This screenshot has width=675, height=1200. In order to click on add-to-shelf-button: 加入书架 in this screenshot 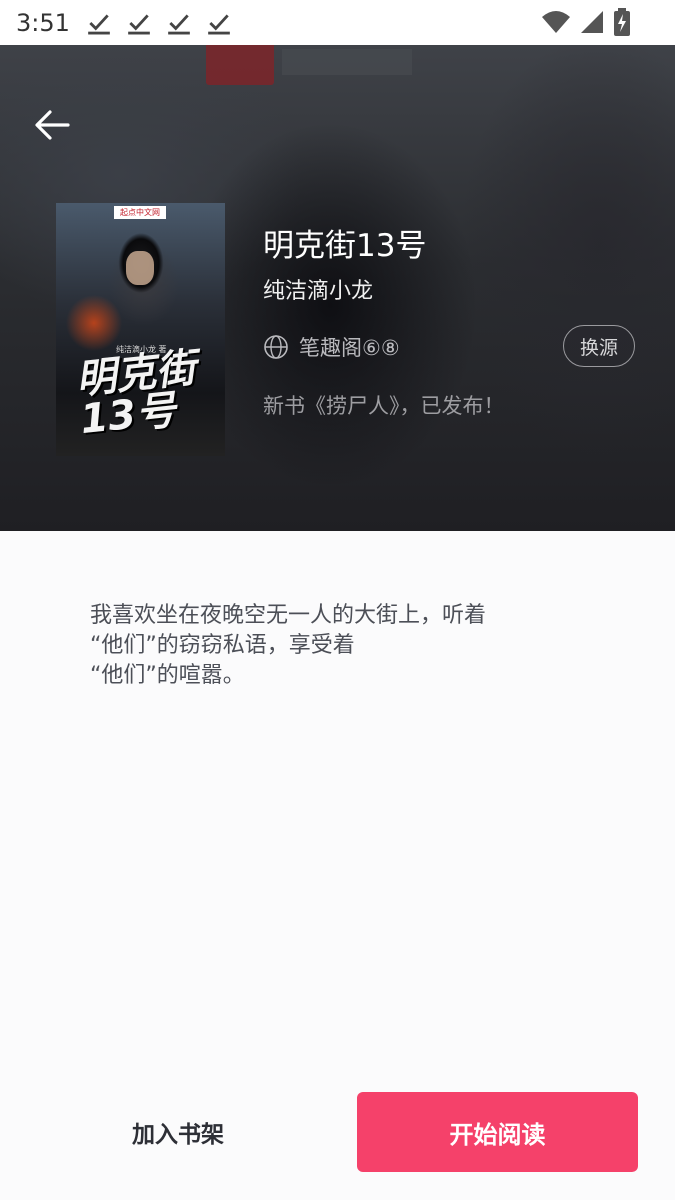, I will do `click(178, 1132)`.